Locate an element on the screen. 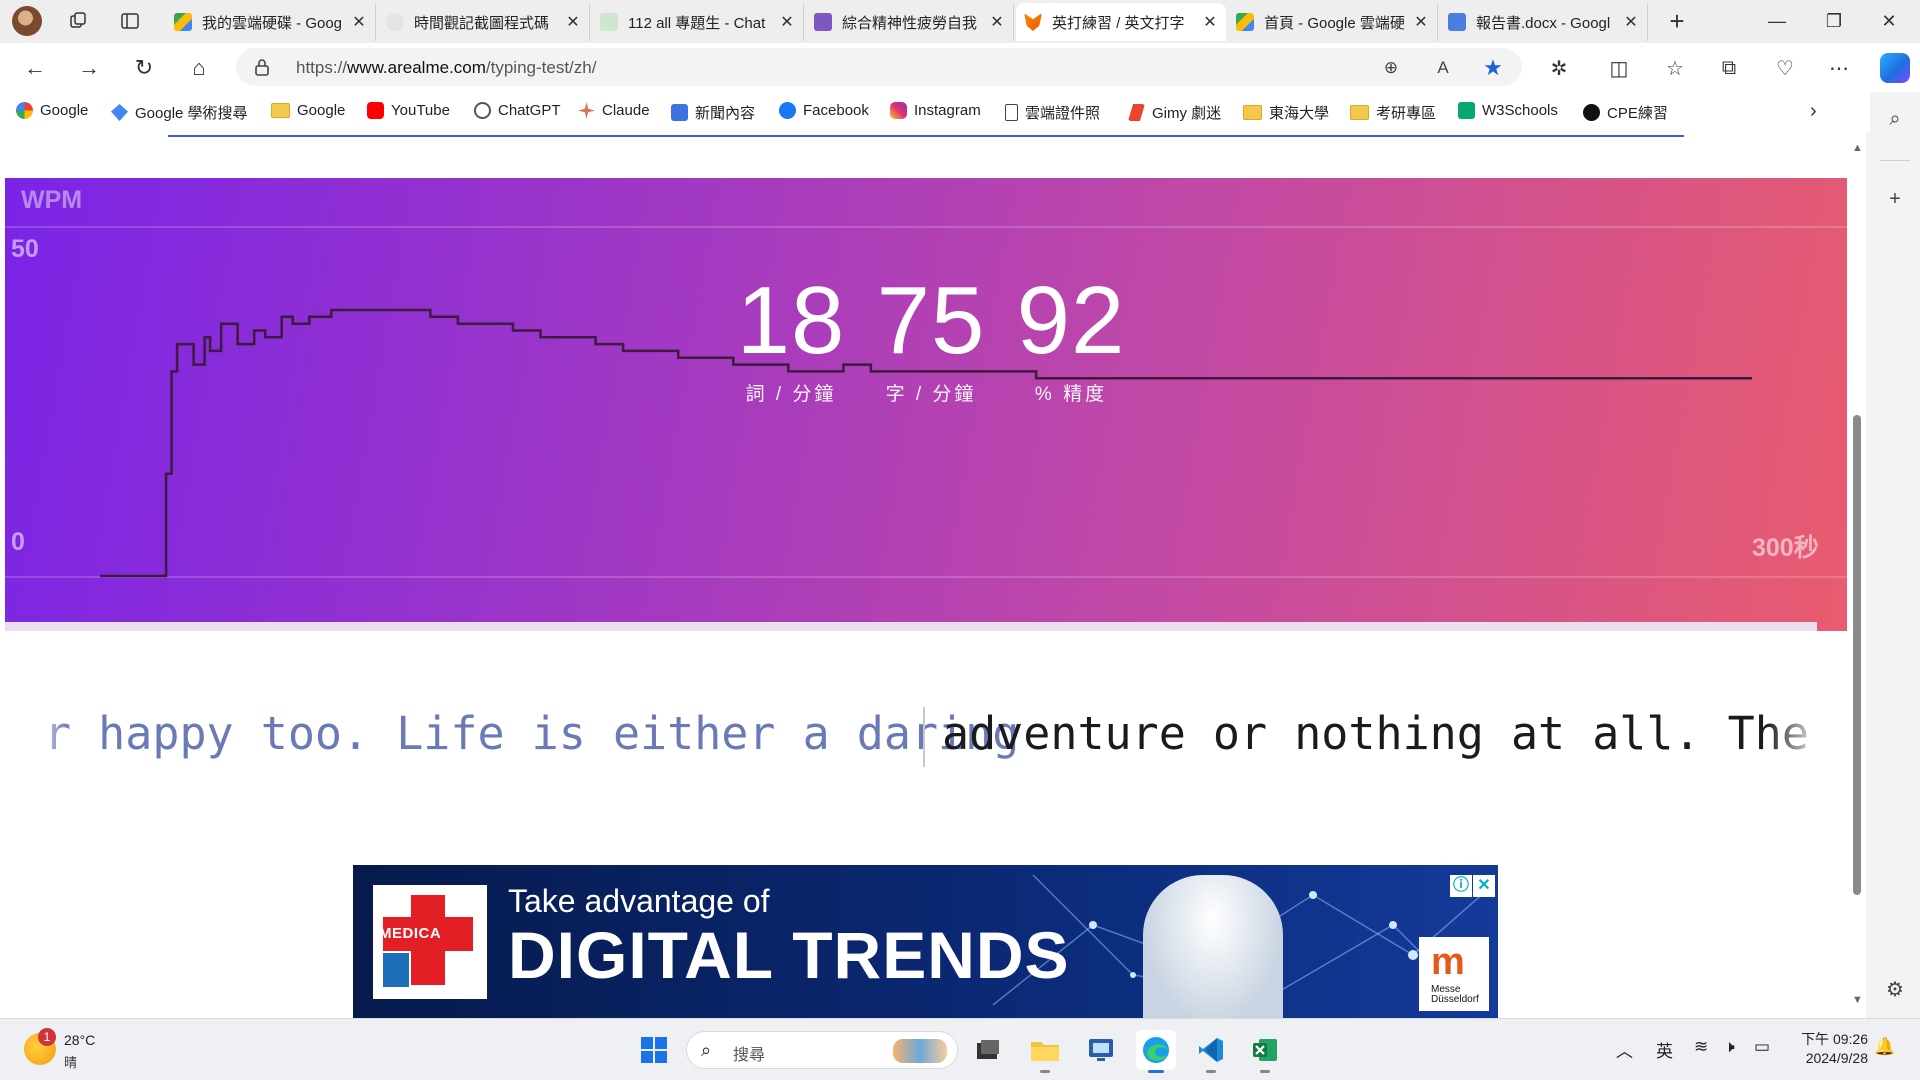  system-clock: 下午 09:26 2024/9/28 is located at coordinates (1832, 1049).